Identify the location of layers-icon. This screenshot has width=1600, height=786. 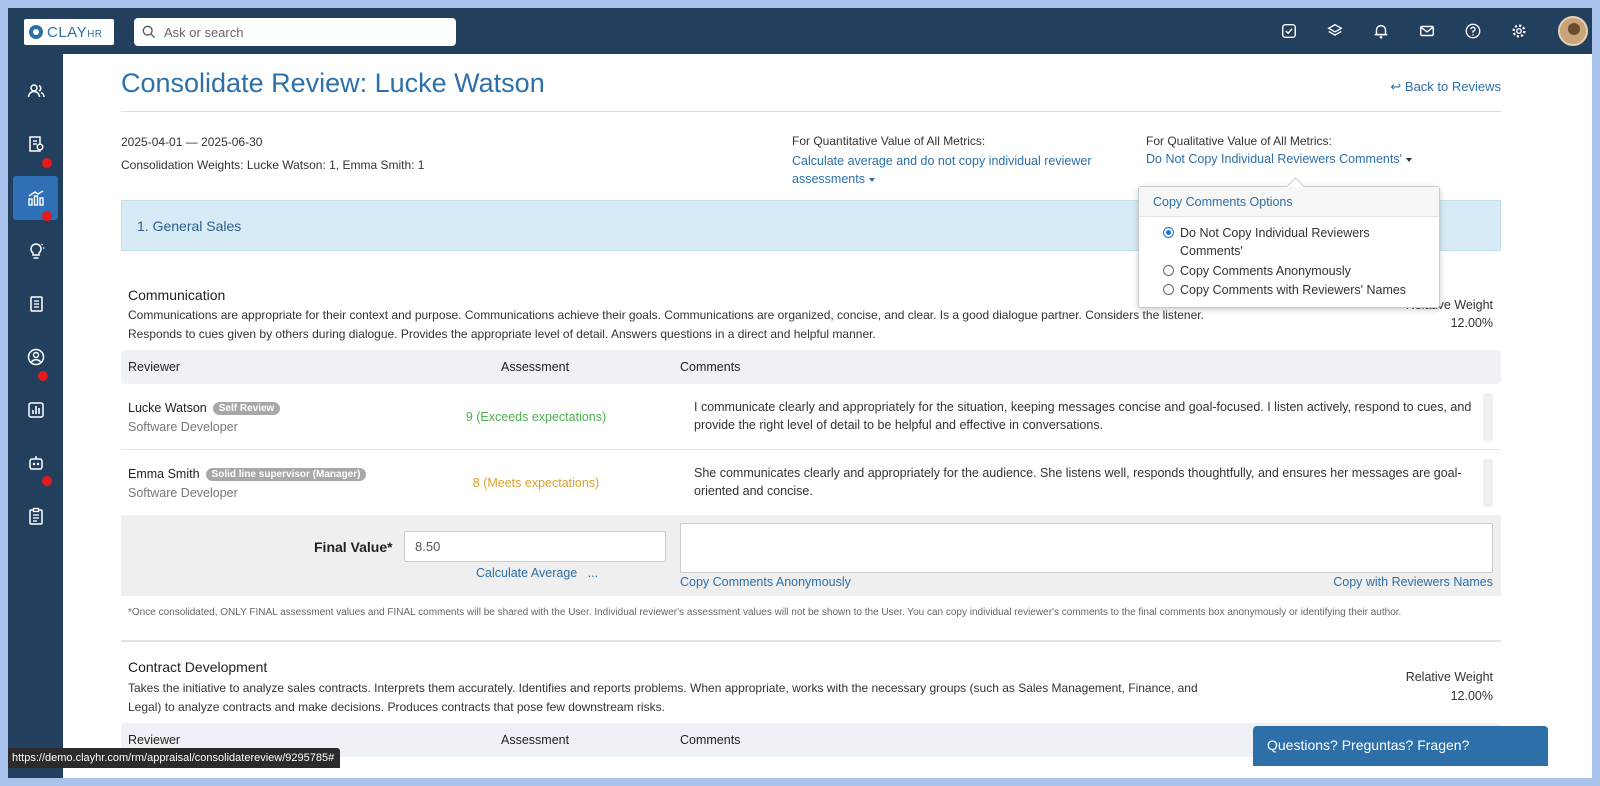
(1335, 31).